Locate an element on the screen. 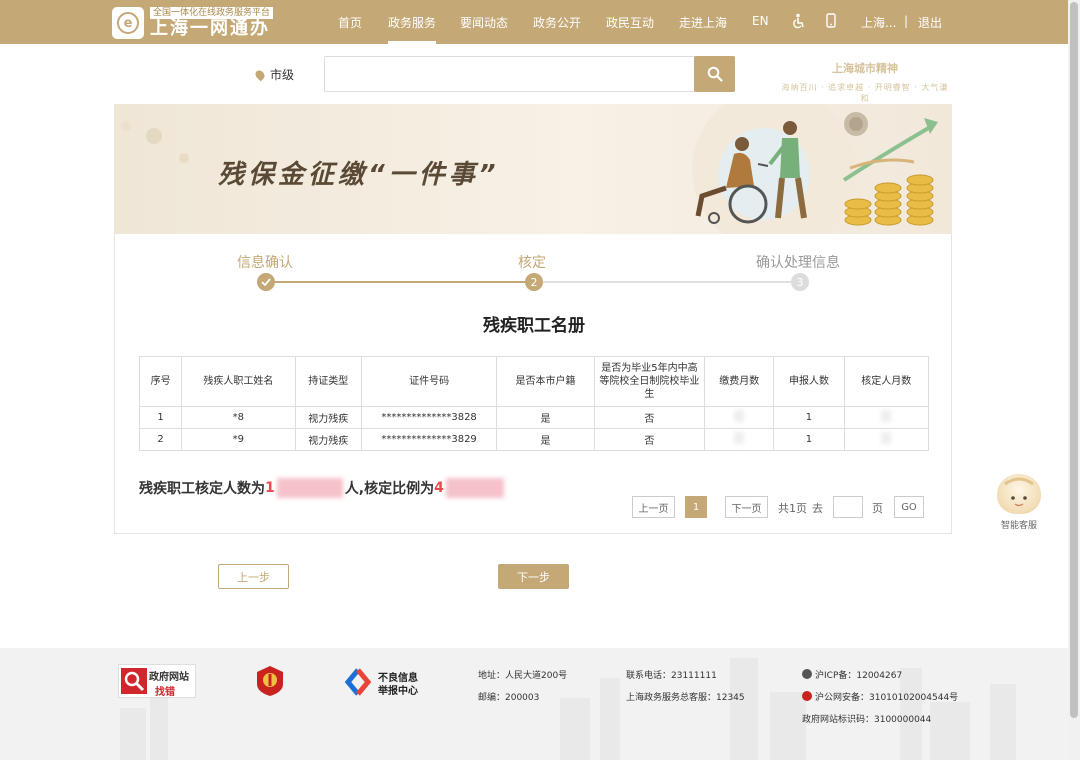 The image size is (1080, 760). report-label-bottom: 举报中心 is located at coordinates (398, 691).